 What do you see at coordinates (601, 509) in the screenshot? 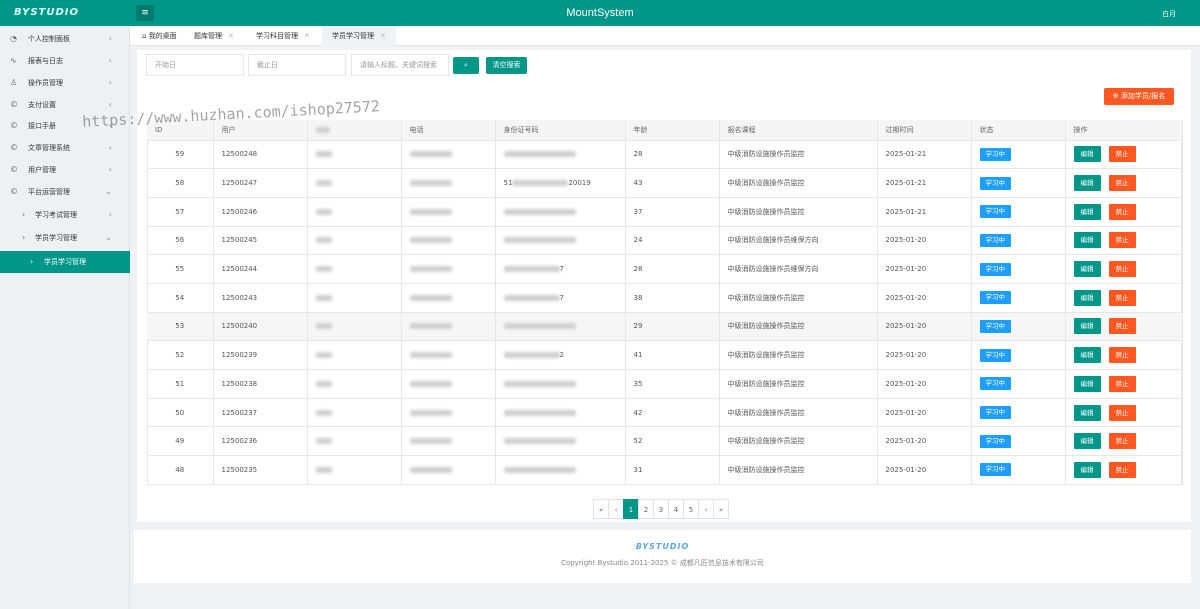
I see `first-page-button: «` at bounding box center [601, 509].